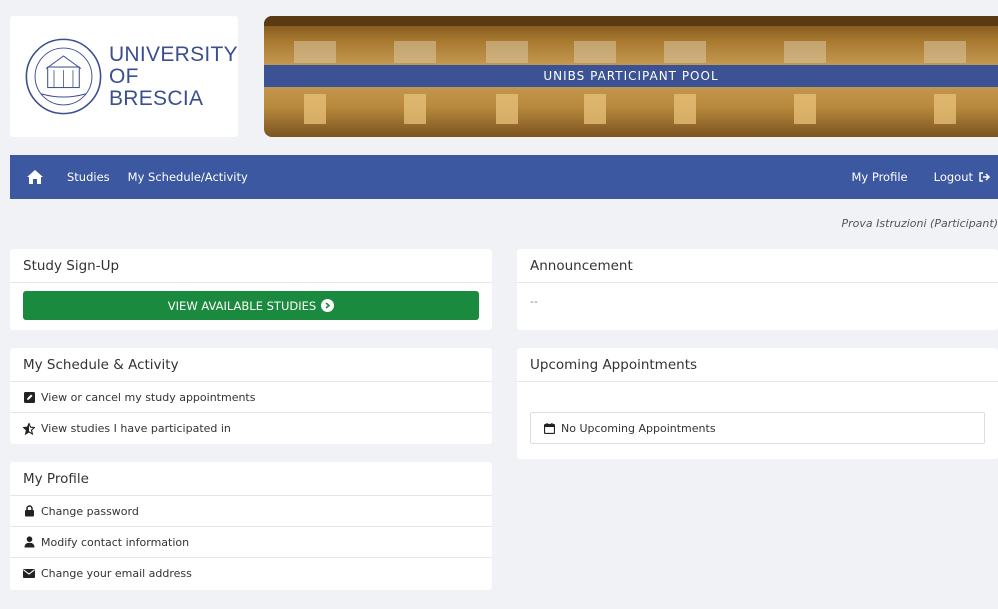  I want to click on my-profile-title: My Profile, so click(251, 479).